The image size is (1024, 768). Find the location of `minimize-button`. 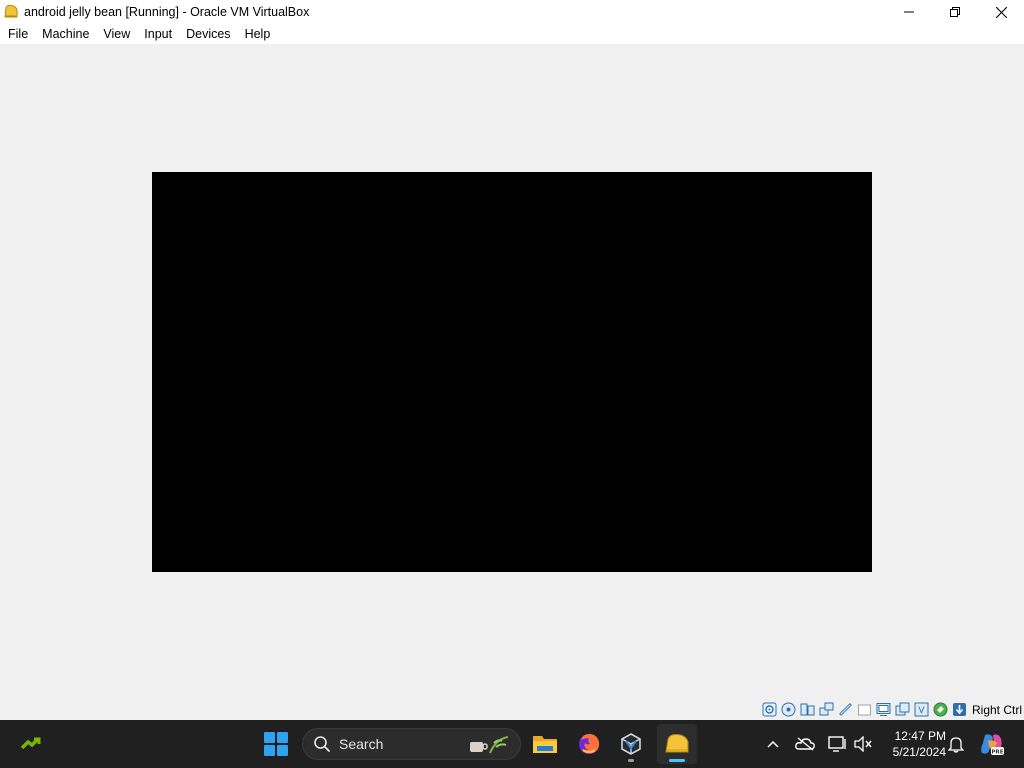

minimize-button is located at coordinates (909, 12).